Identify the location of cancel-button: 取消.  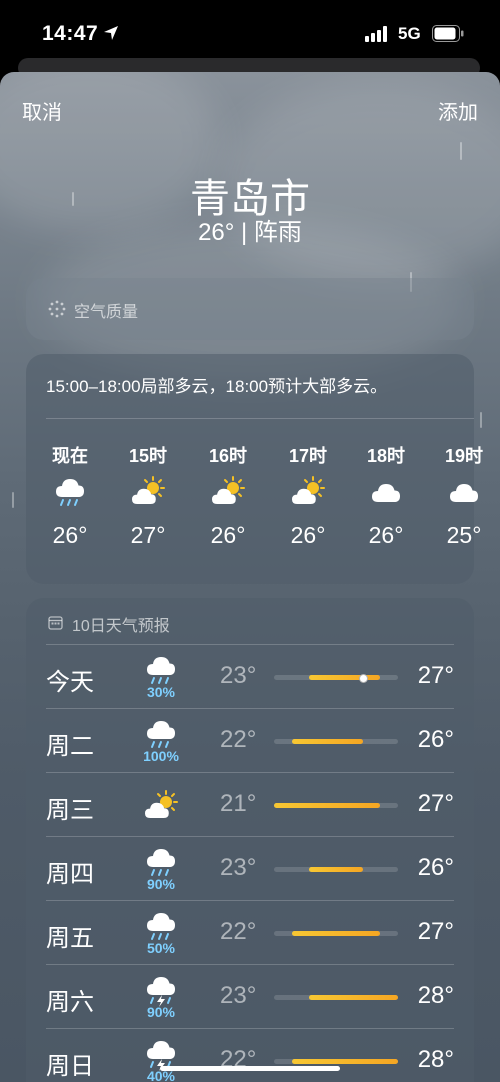
(42, 110).